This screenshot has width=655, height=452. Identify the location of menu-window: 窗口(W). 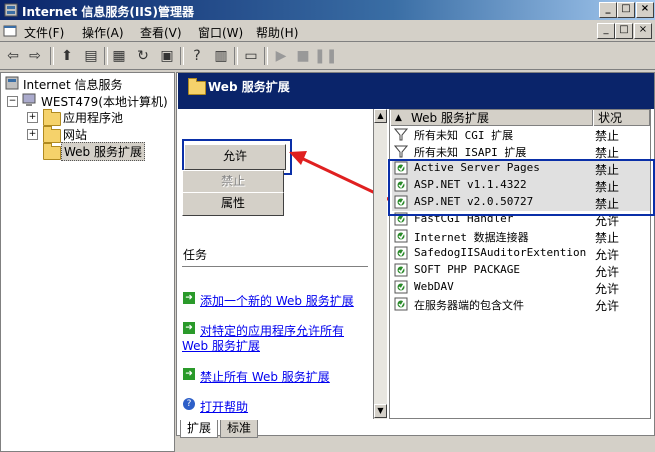
(220, 32).